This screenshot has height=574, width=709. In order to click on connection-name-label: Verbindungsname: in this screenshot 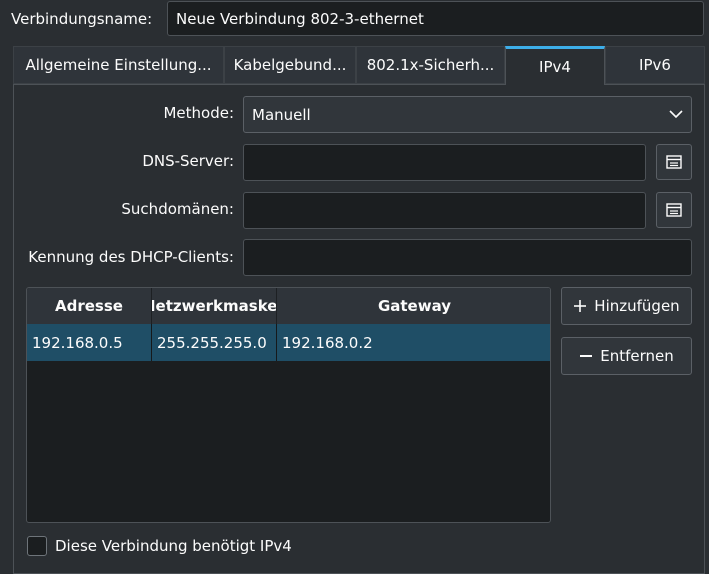, I will do `click(82, 19)`.